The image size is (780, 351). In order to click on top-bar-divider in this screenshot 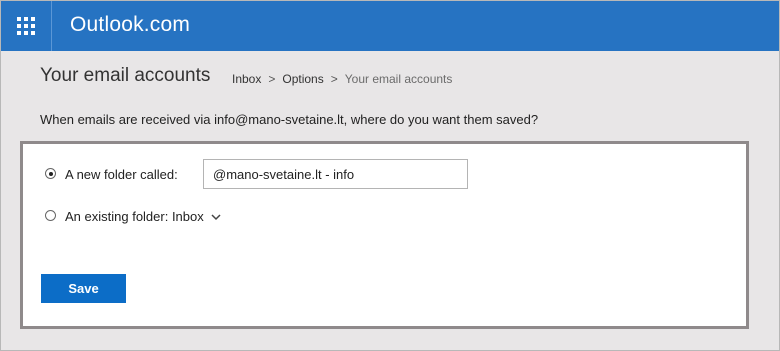, I will do `click(51, 26)`.